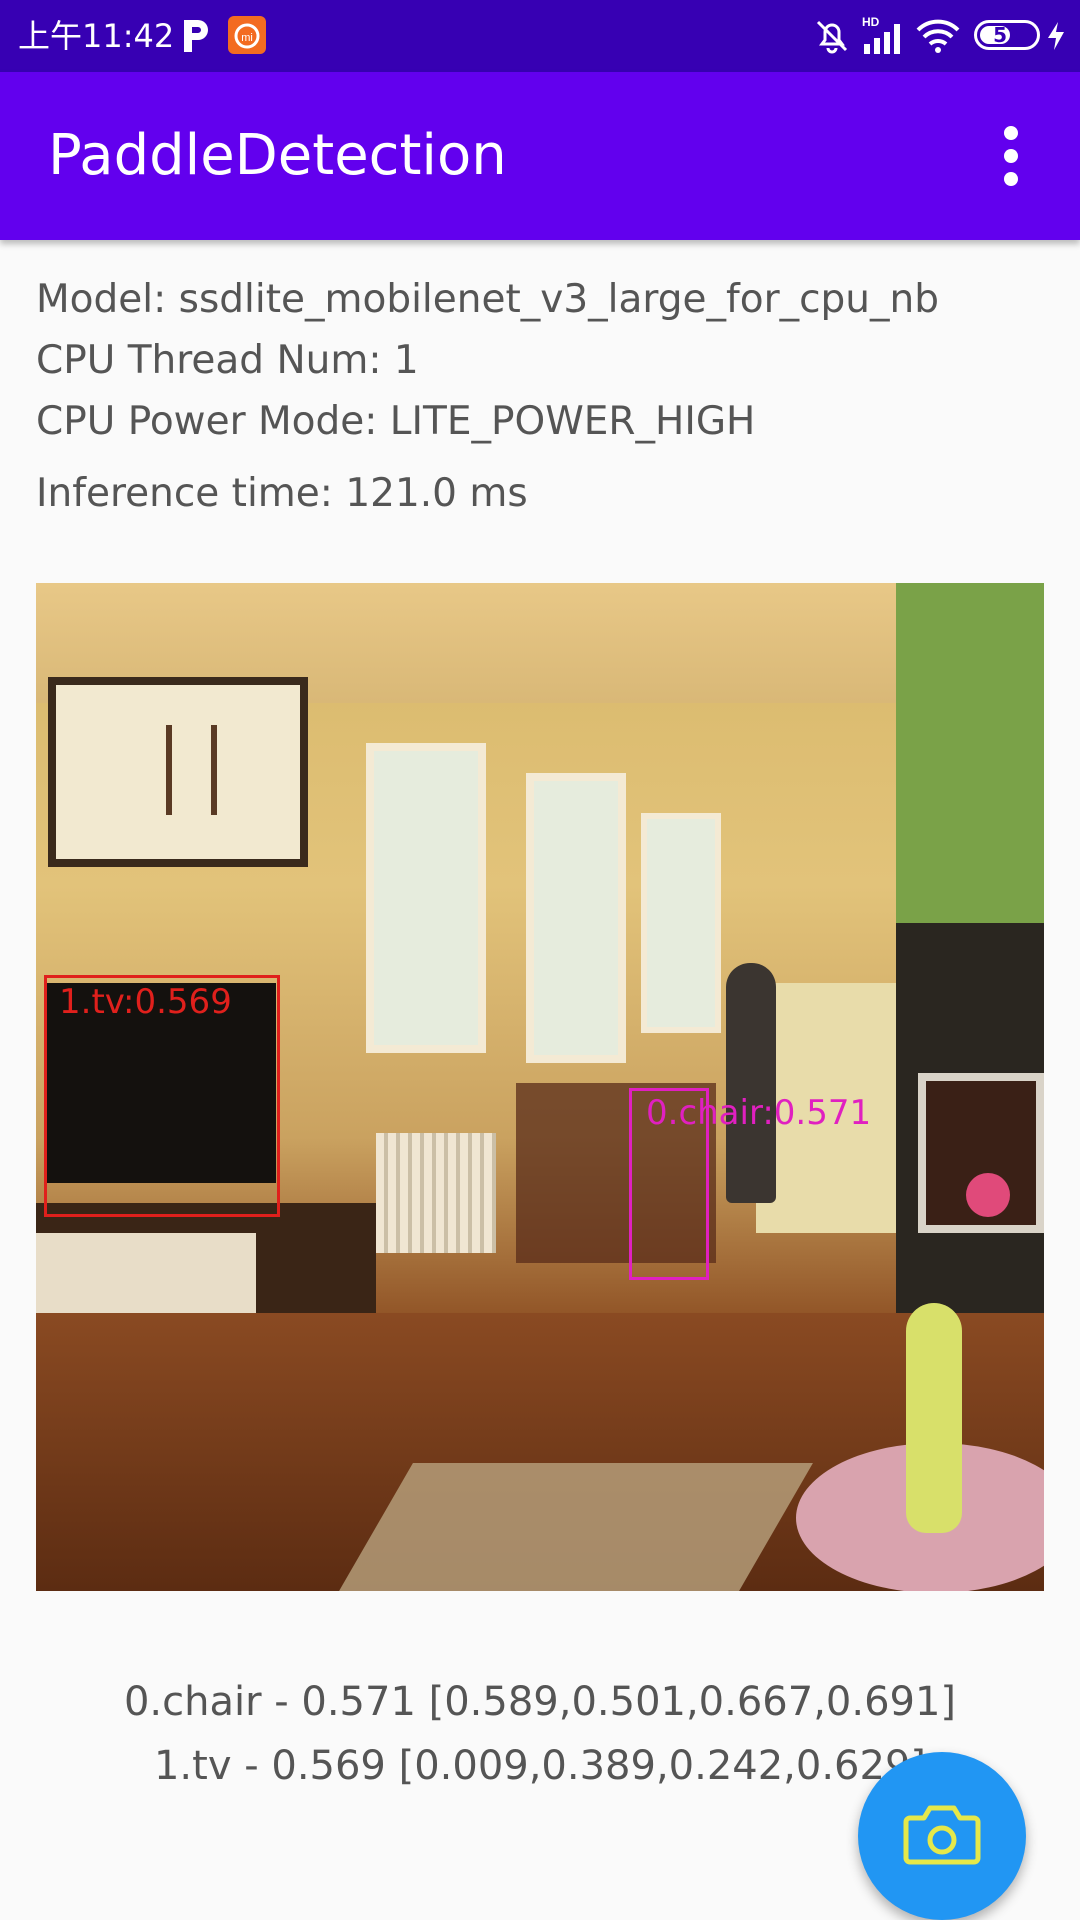 This screenshot has width=1080, height=1920. Describe the element at coordinates (227, 360) in the screenshot. I see `thread-num-label: CPU Thread Num: 1` at that location.